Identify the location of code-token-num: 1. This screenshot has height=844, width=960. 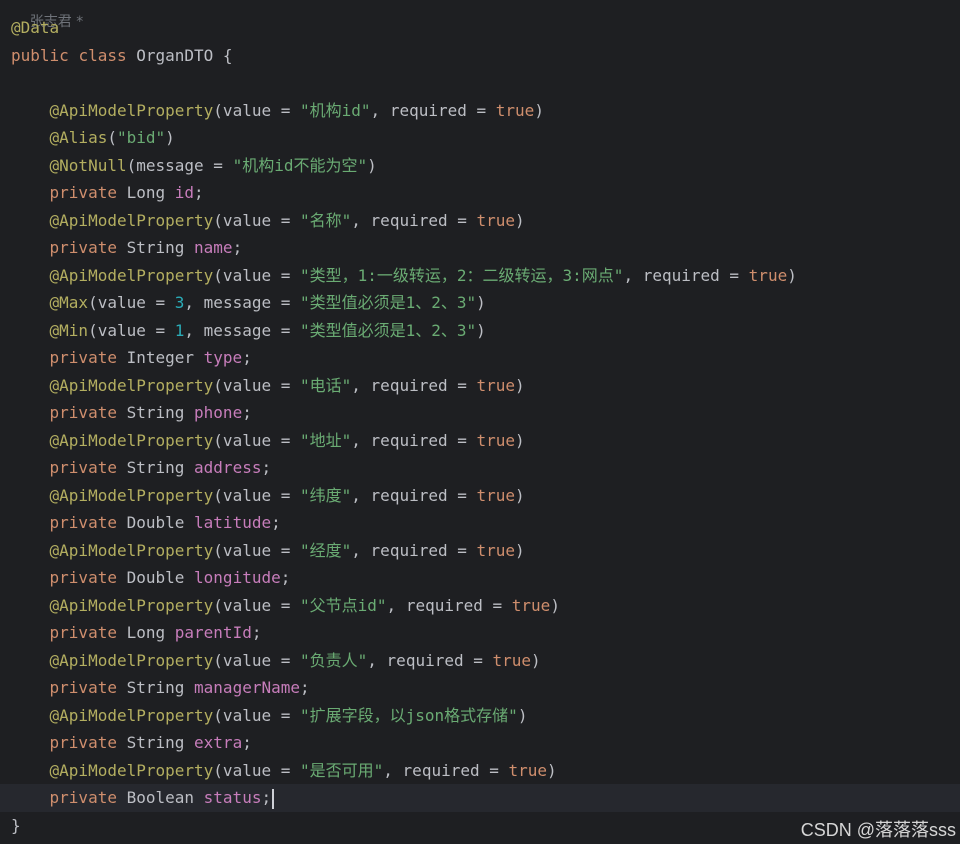
(179, 330).